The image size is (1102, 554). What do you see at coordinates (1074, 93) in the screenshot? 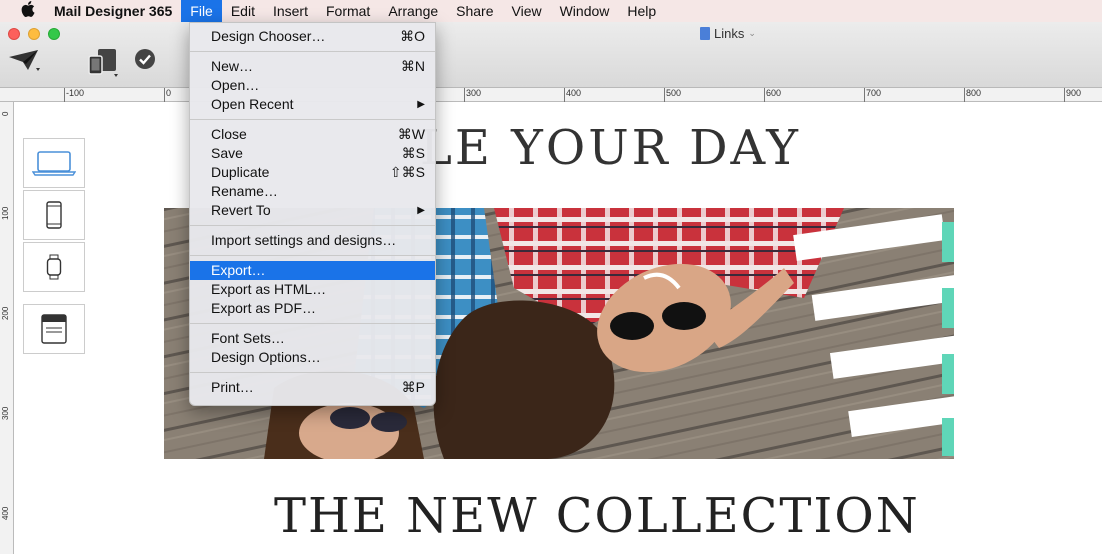
I see `ruler-label: 900` at bounding box center [1074, 93].